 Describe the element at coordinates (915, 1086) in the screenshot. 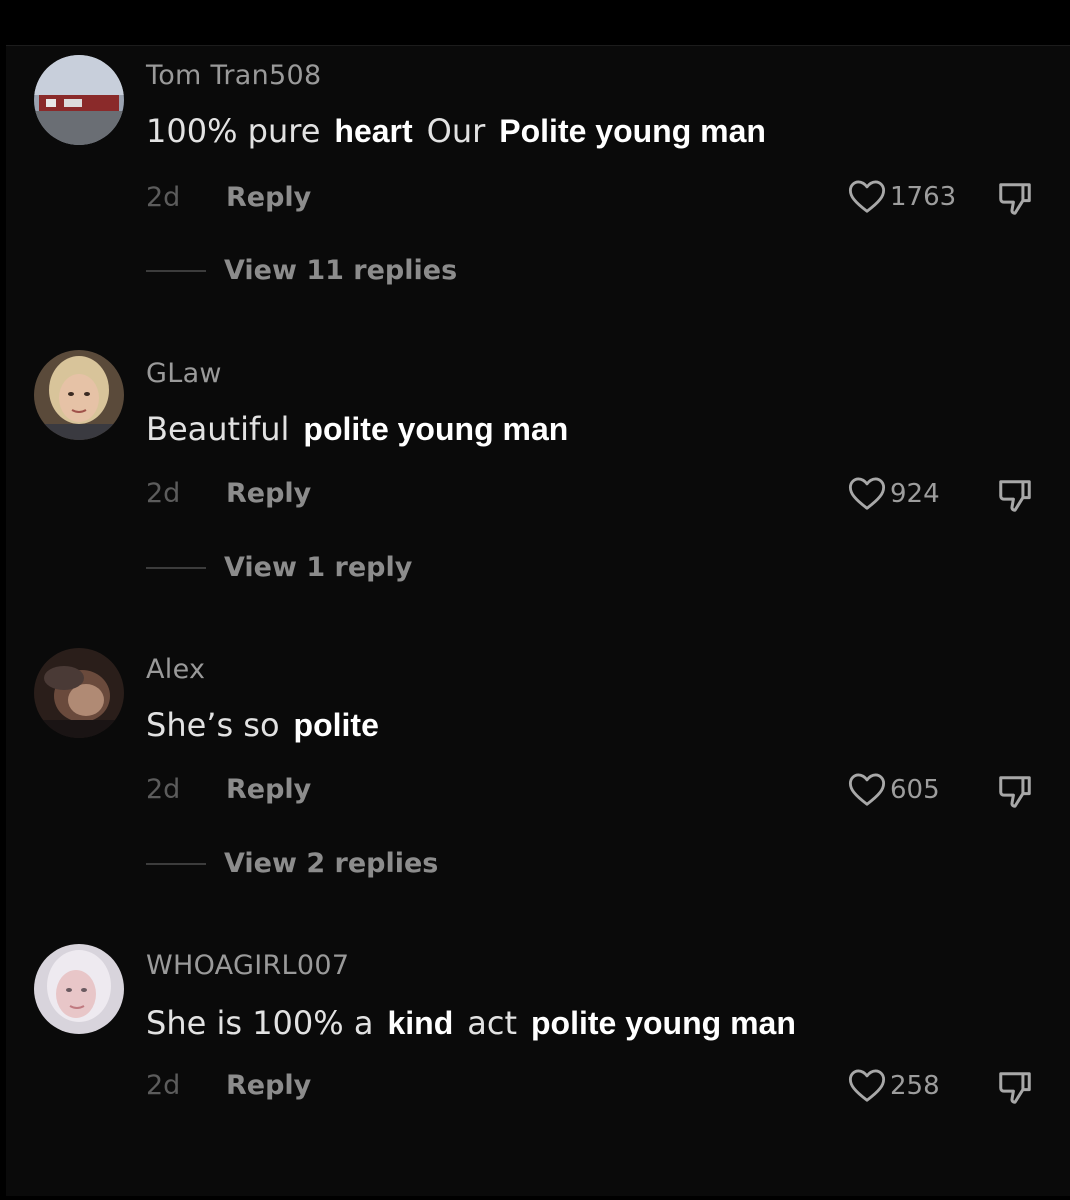

I see `like-count: 258` at that location.